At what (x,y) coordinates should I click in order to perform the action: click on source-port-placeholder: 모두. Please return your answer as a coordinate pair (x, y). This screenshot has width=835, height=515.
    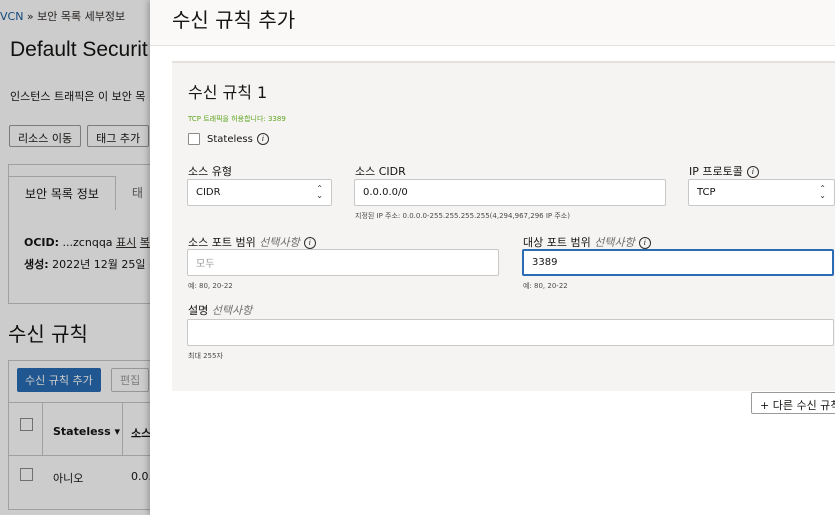
    Looking at the image, I should click on (205, 264).